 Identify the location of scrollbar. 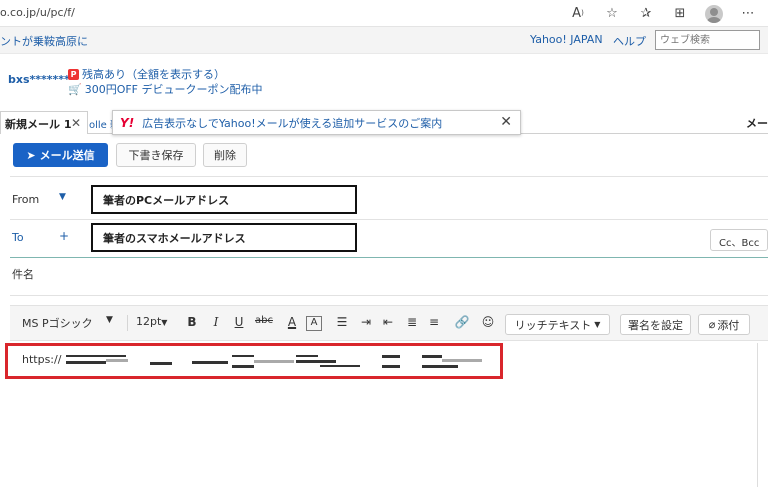
(757, 415).